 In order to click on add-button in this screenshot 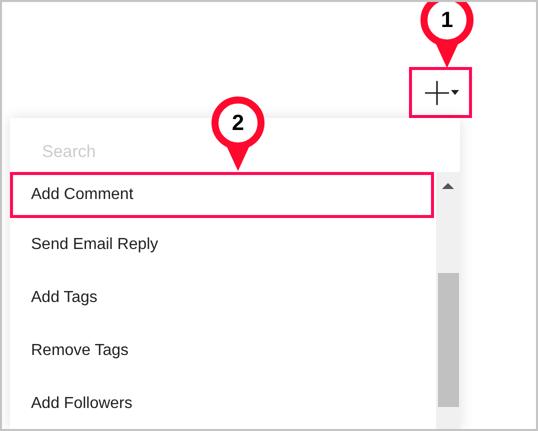, I will do `click(440, 92)`.